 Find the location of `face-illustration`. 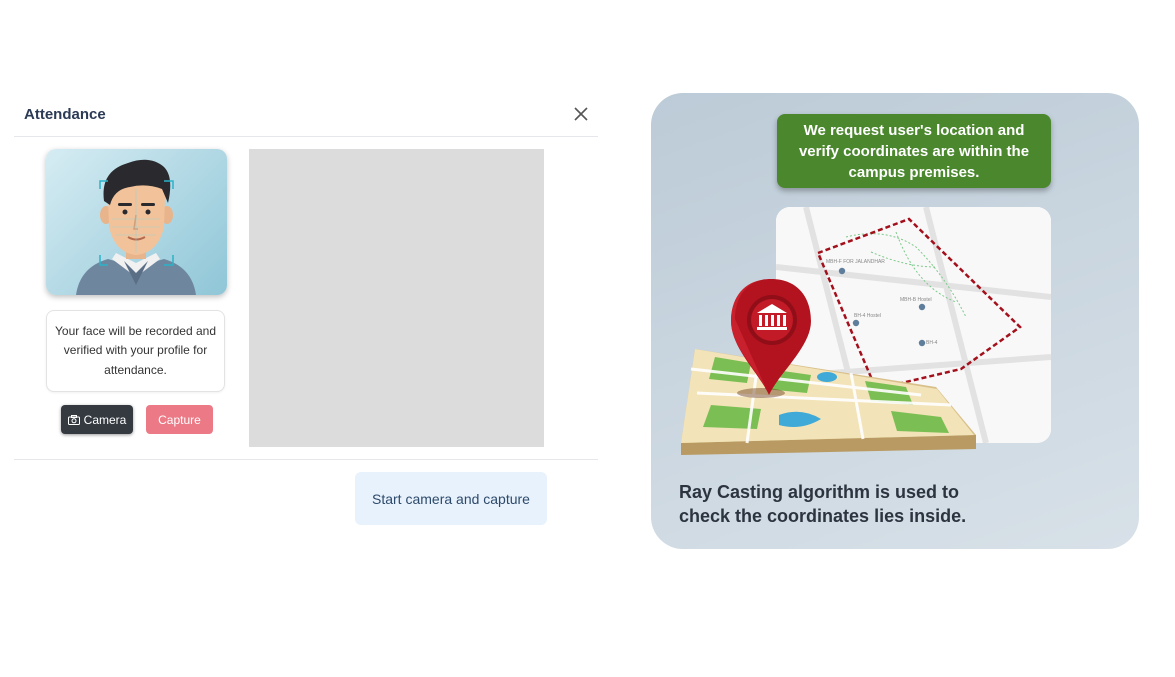

face-illustration is located at coordinates (136, 222).